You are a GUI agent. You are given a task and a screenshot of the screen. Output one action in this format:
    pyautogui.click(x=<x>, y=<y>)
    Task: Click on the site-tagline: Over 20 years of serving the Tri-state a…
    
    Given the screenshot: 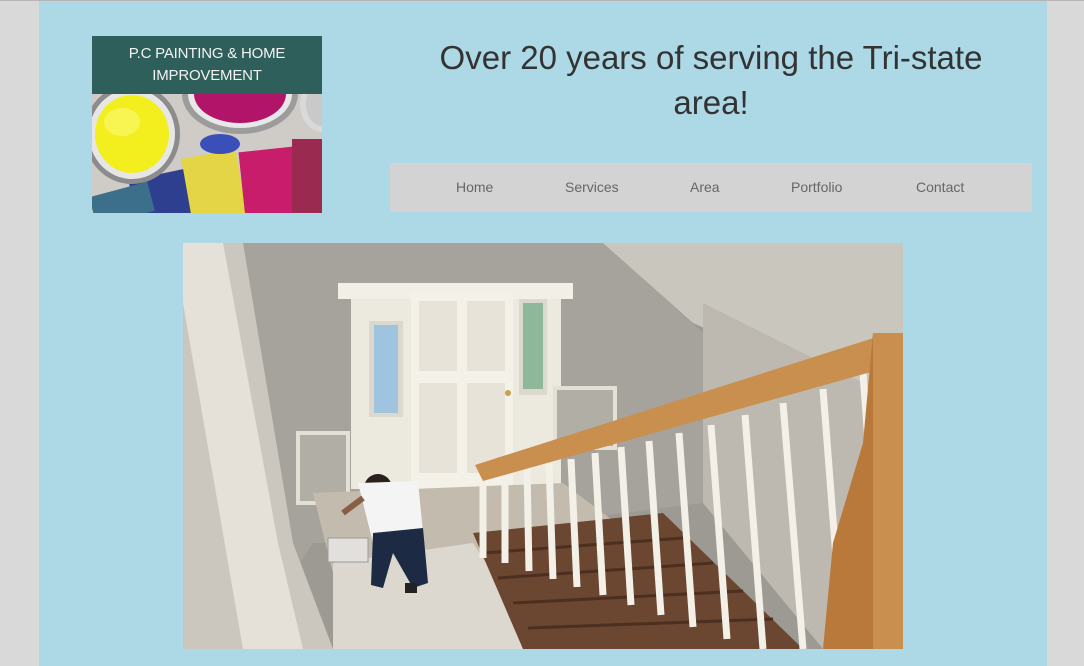 What is the action you would take?
    pyautogui.click(x=711, y=80)
    